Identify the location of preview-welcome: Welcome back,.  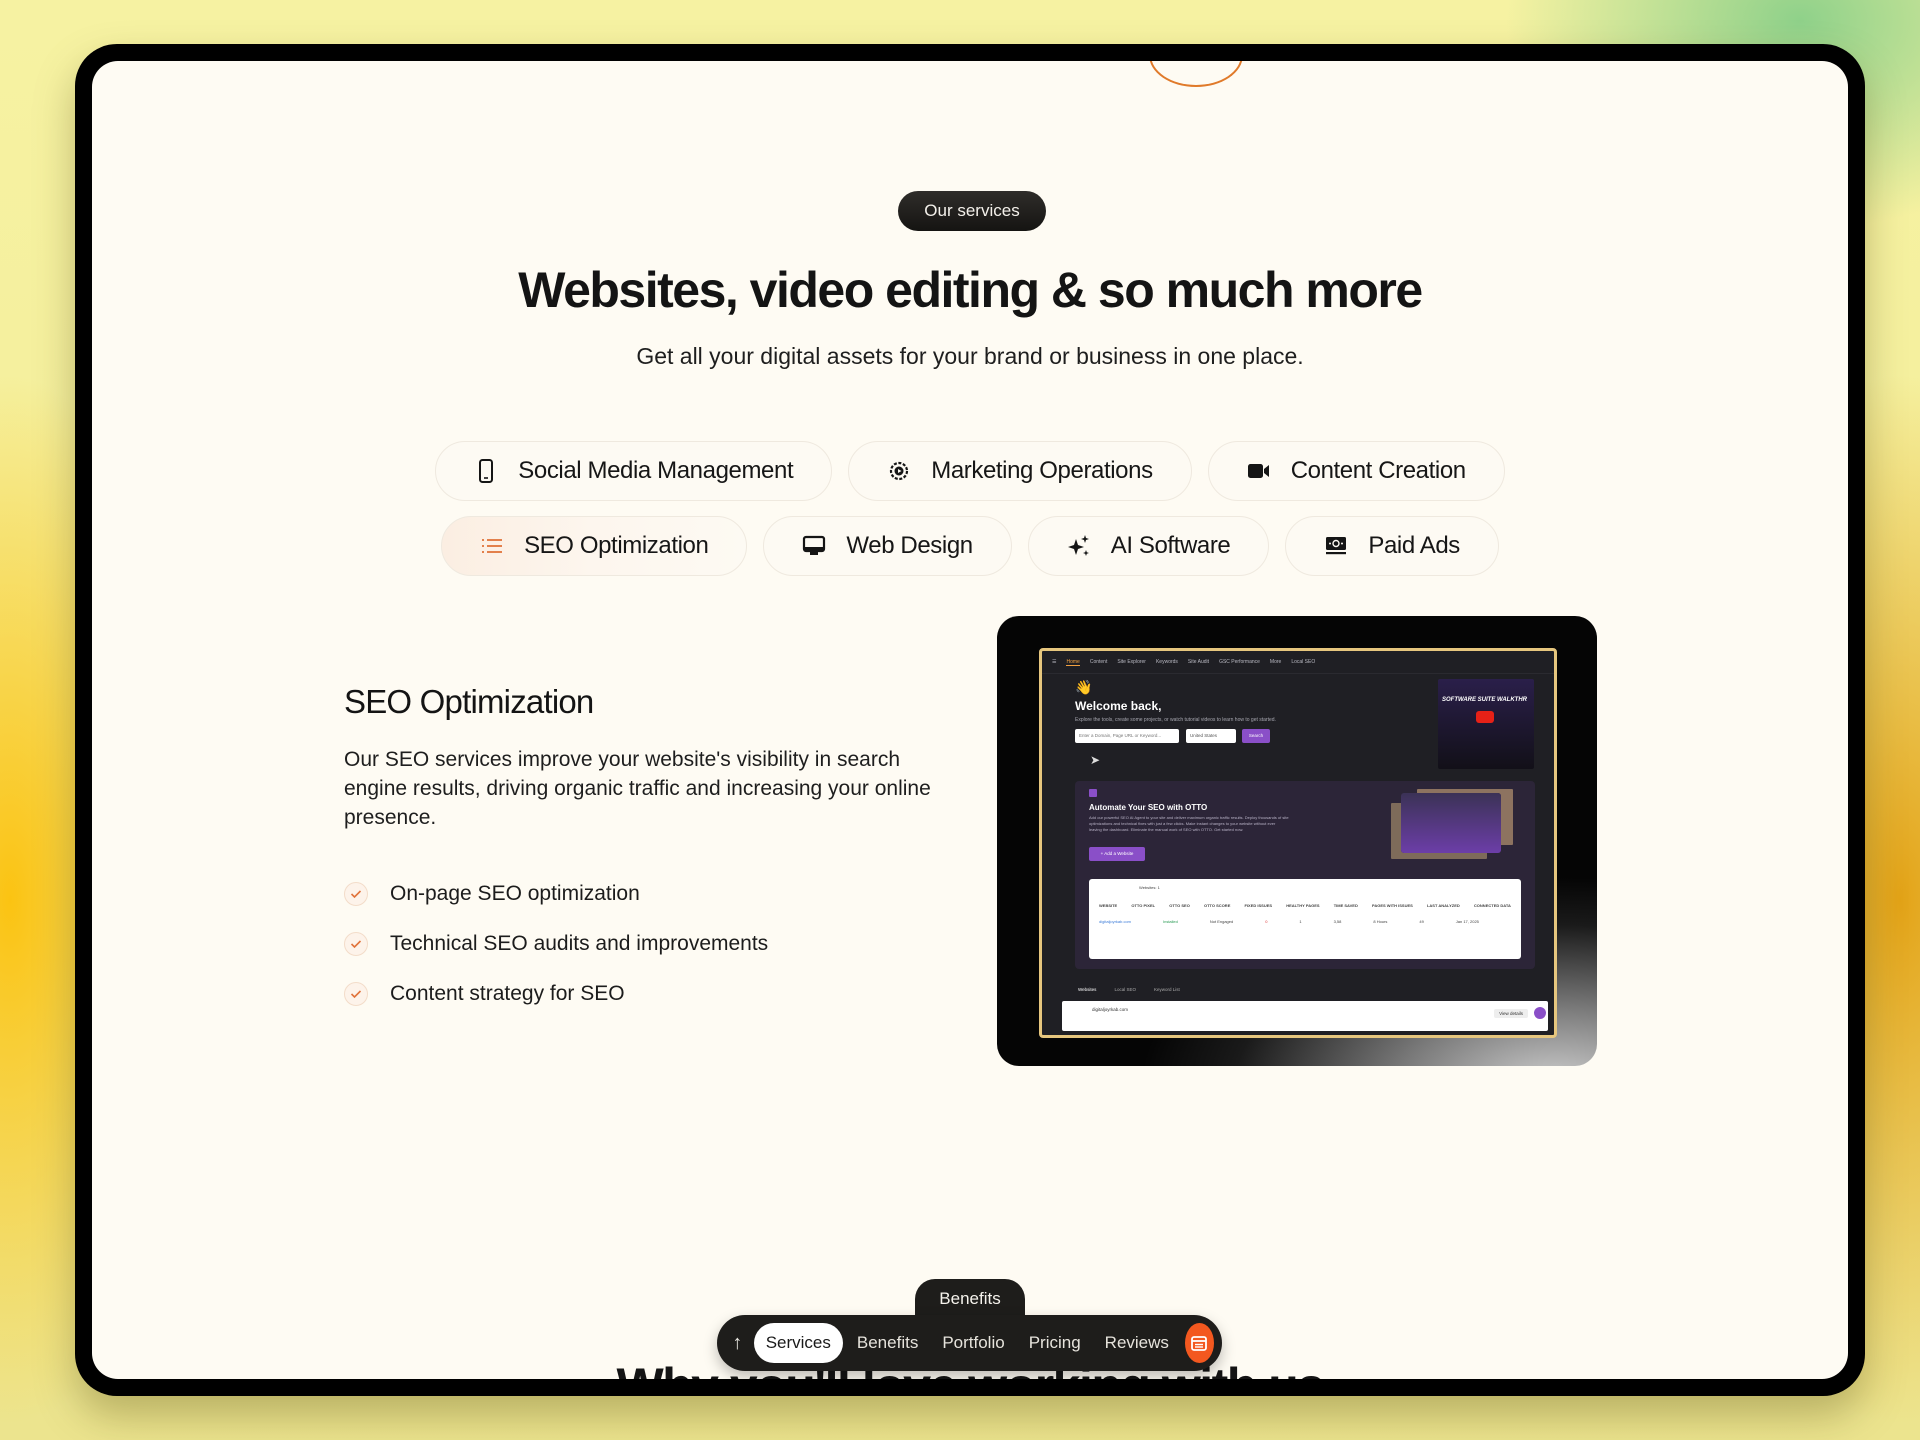
(1118, 706).